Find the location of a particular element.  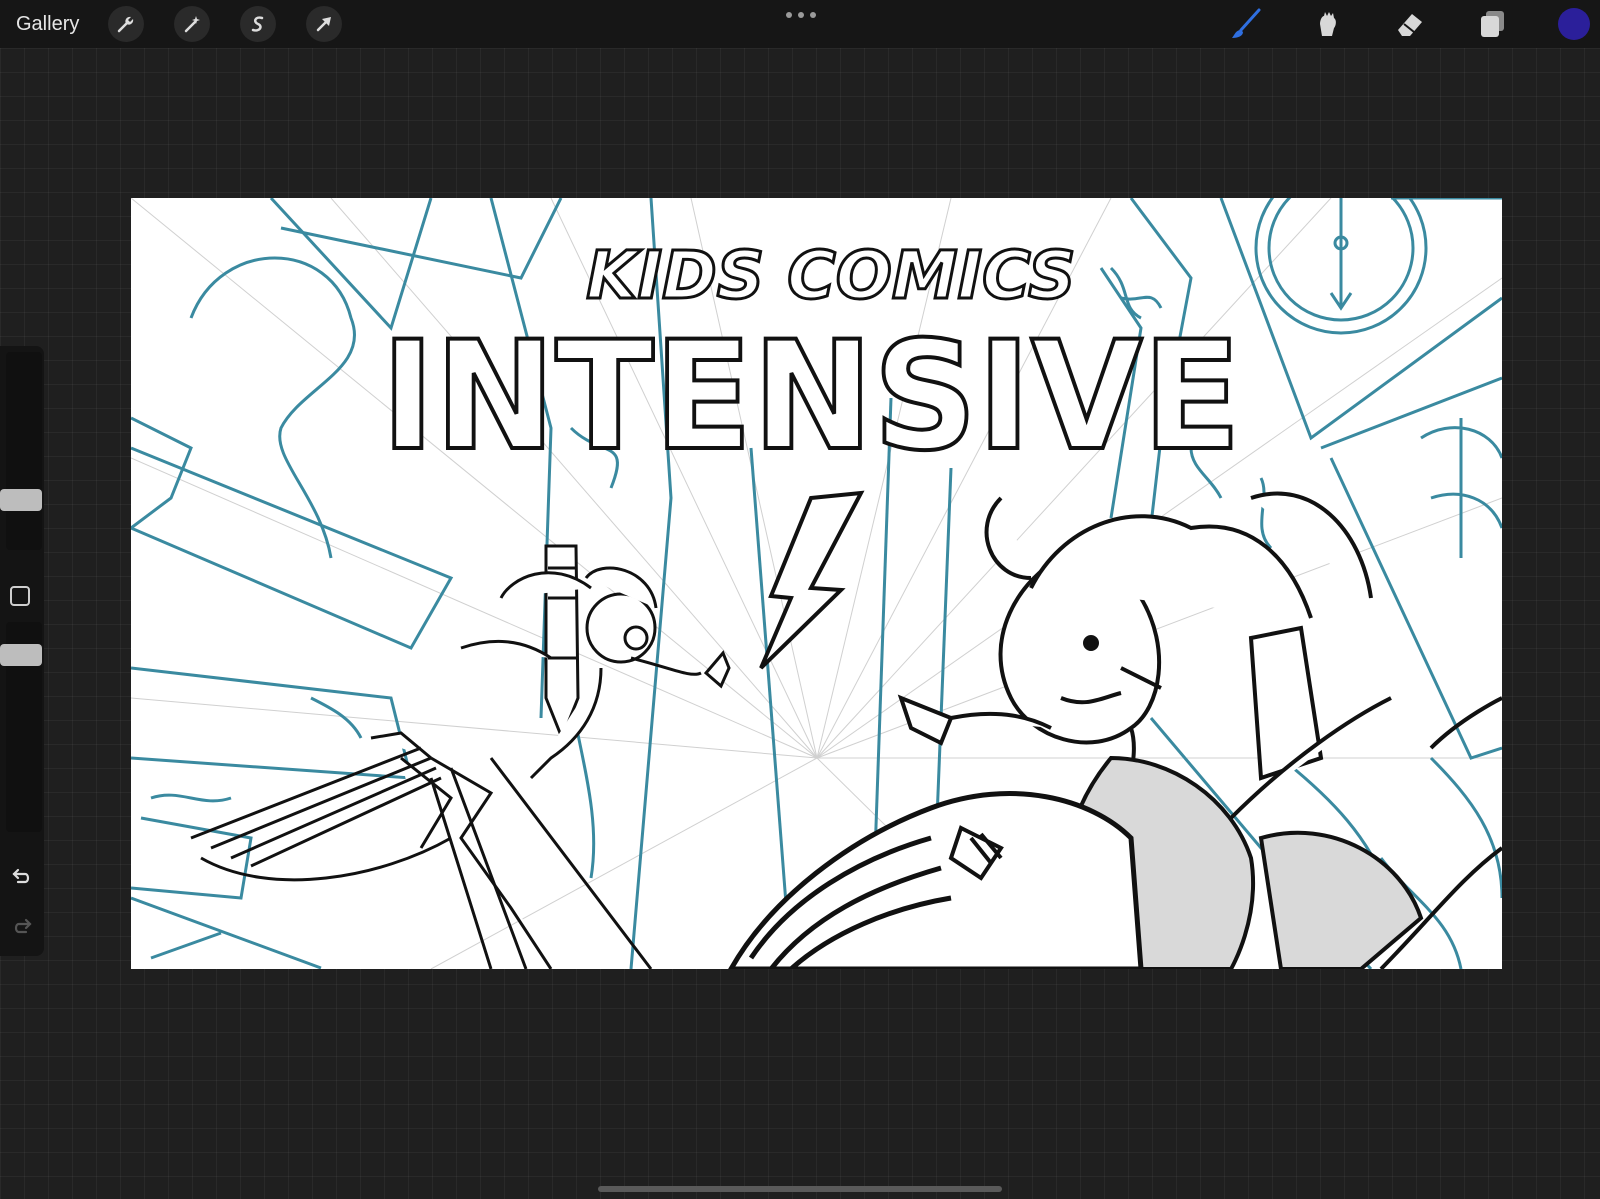

color-picker-button is located at coordinates (1574, 24).